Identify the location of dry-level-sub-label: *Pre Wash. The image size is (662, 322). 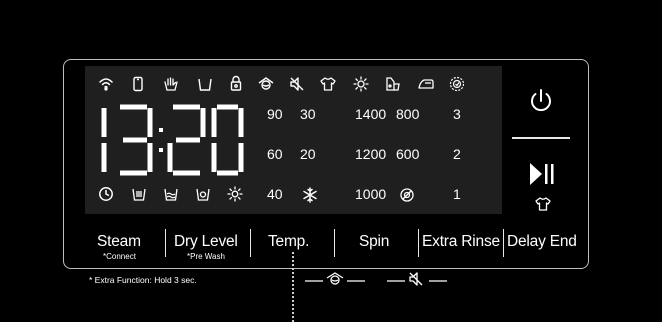
(206, 256).